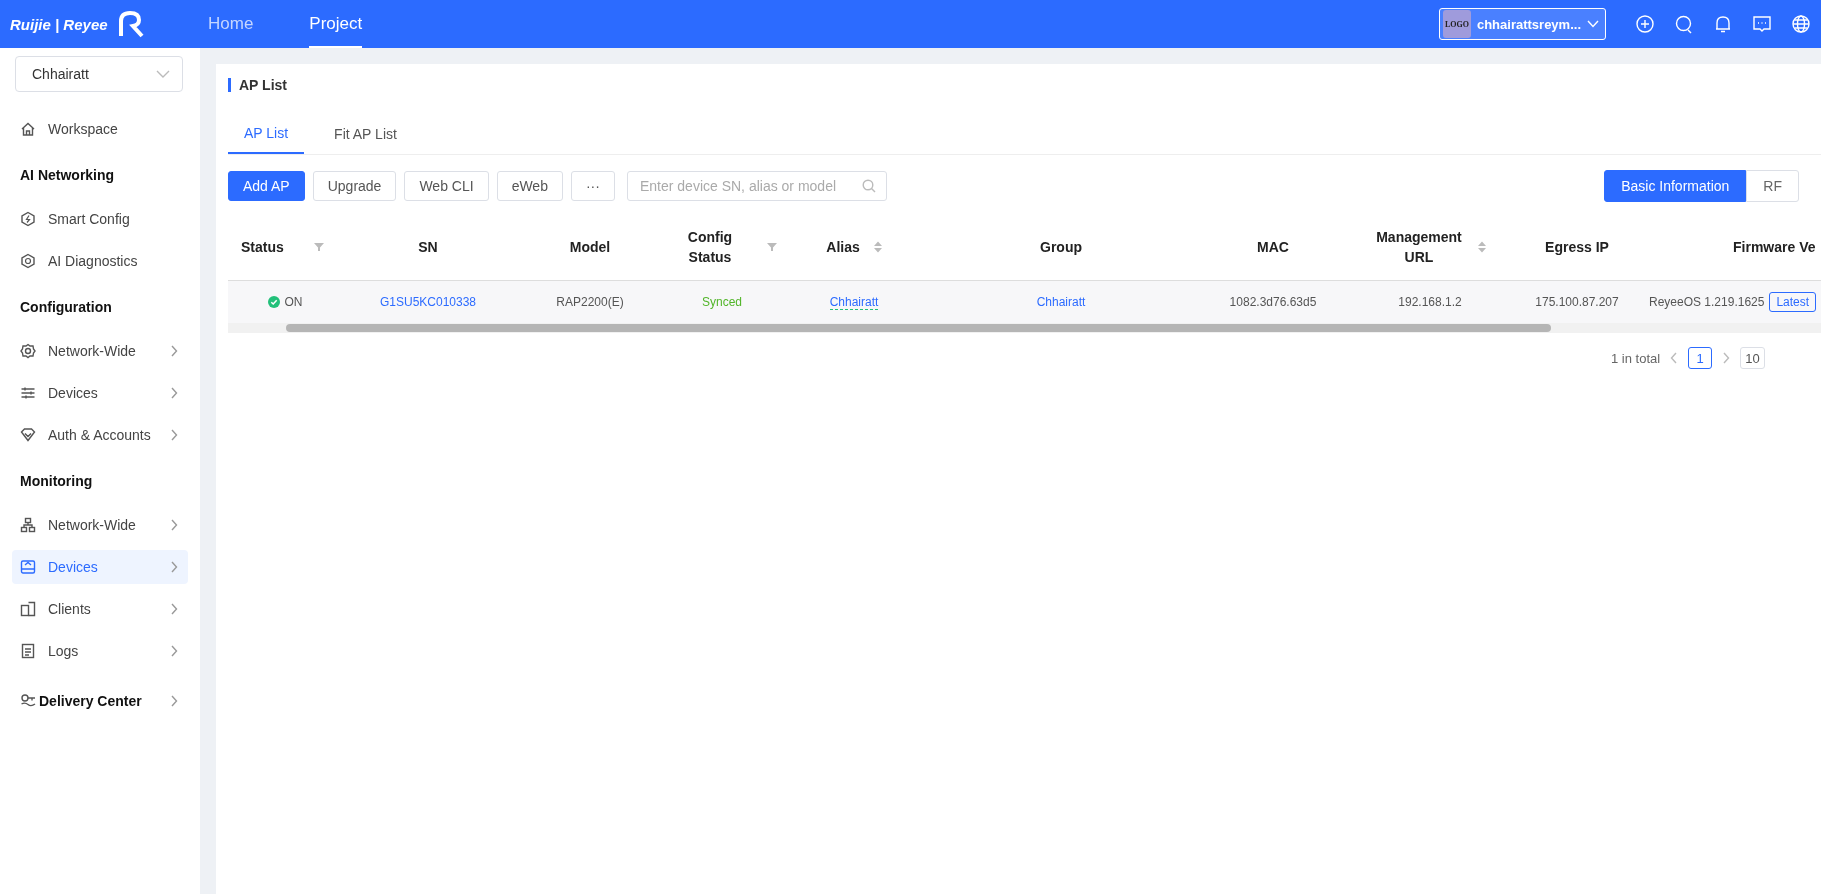 This screenshot has height=894, width=1821. I want to click on table-cell: 175.100.87.207, so click(1577, 302).